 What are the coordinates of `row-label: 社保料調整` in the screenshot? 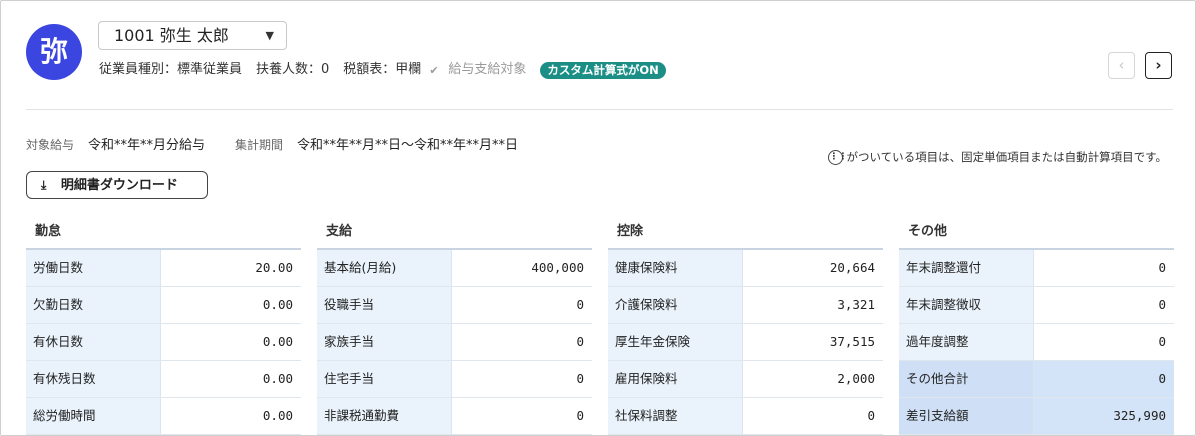 It's located at (675, 416).